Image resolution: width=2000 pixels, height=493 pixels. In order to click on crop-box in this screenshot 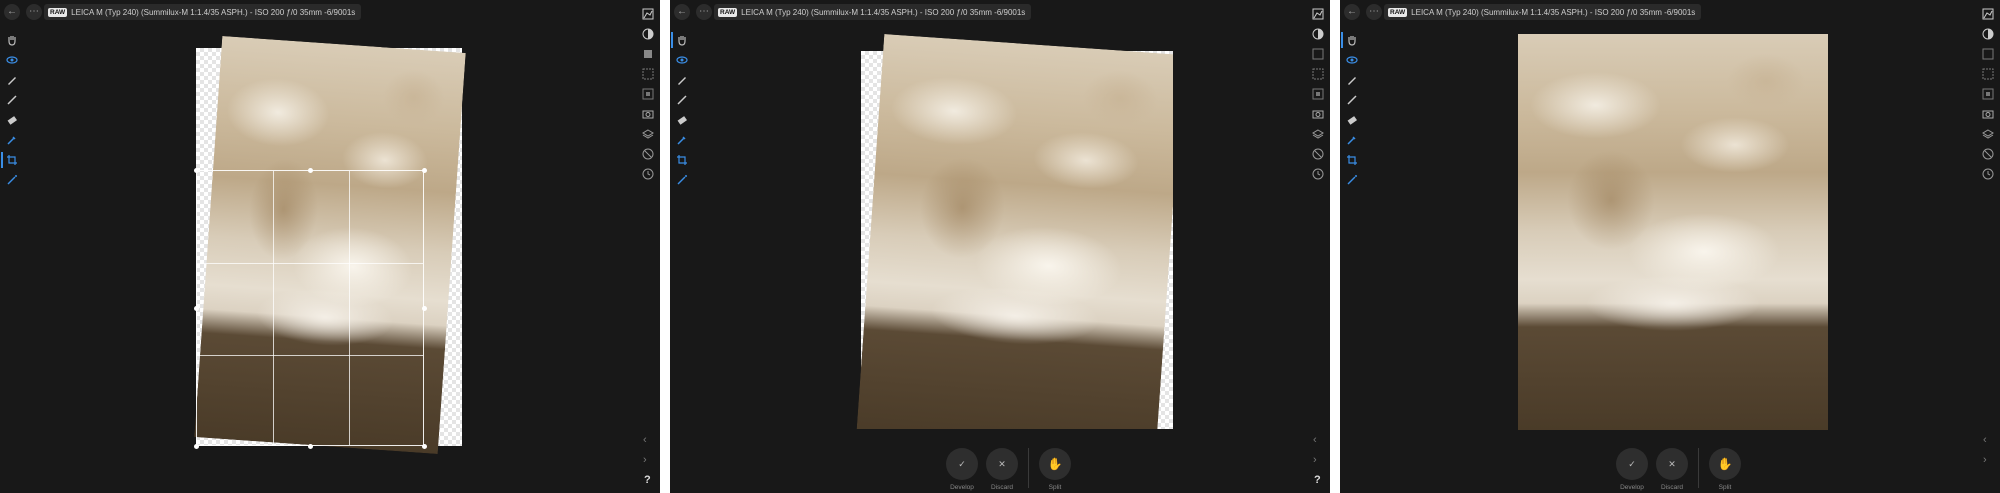, I will do `click(310, 308)`.